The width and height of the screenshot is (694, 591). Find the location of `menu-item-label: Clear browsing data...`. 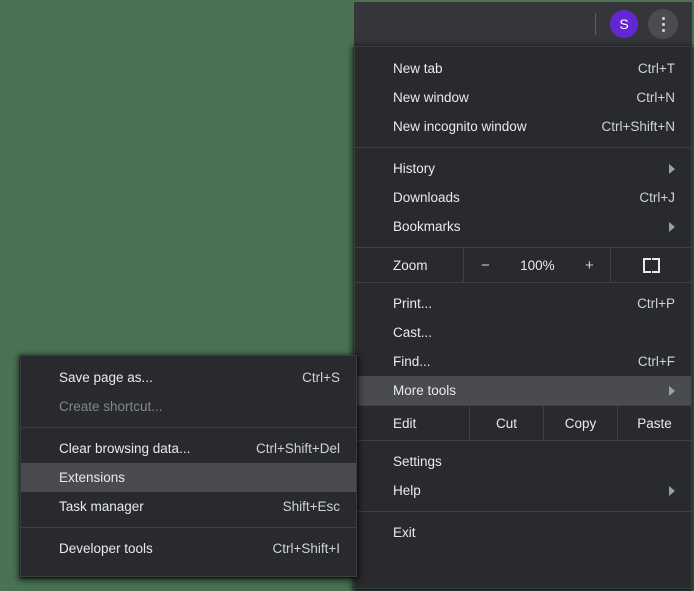

menu-item-label: Clear browsing data... is located at coordinates (125, 448).